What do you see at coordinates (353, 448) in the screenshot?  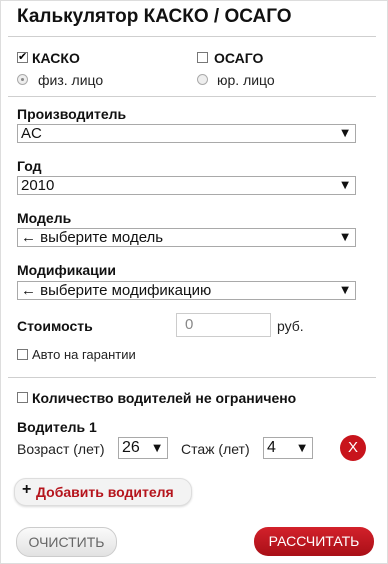 I see `remove-driver-button: X` at bounding box center [353, 448].